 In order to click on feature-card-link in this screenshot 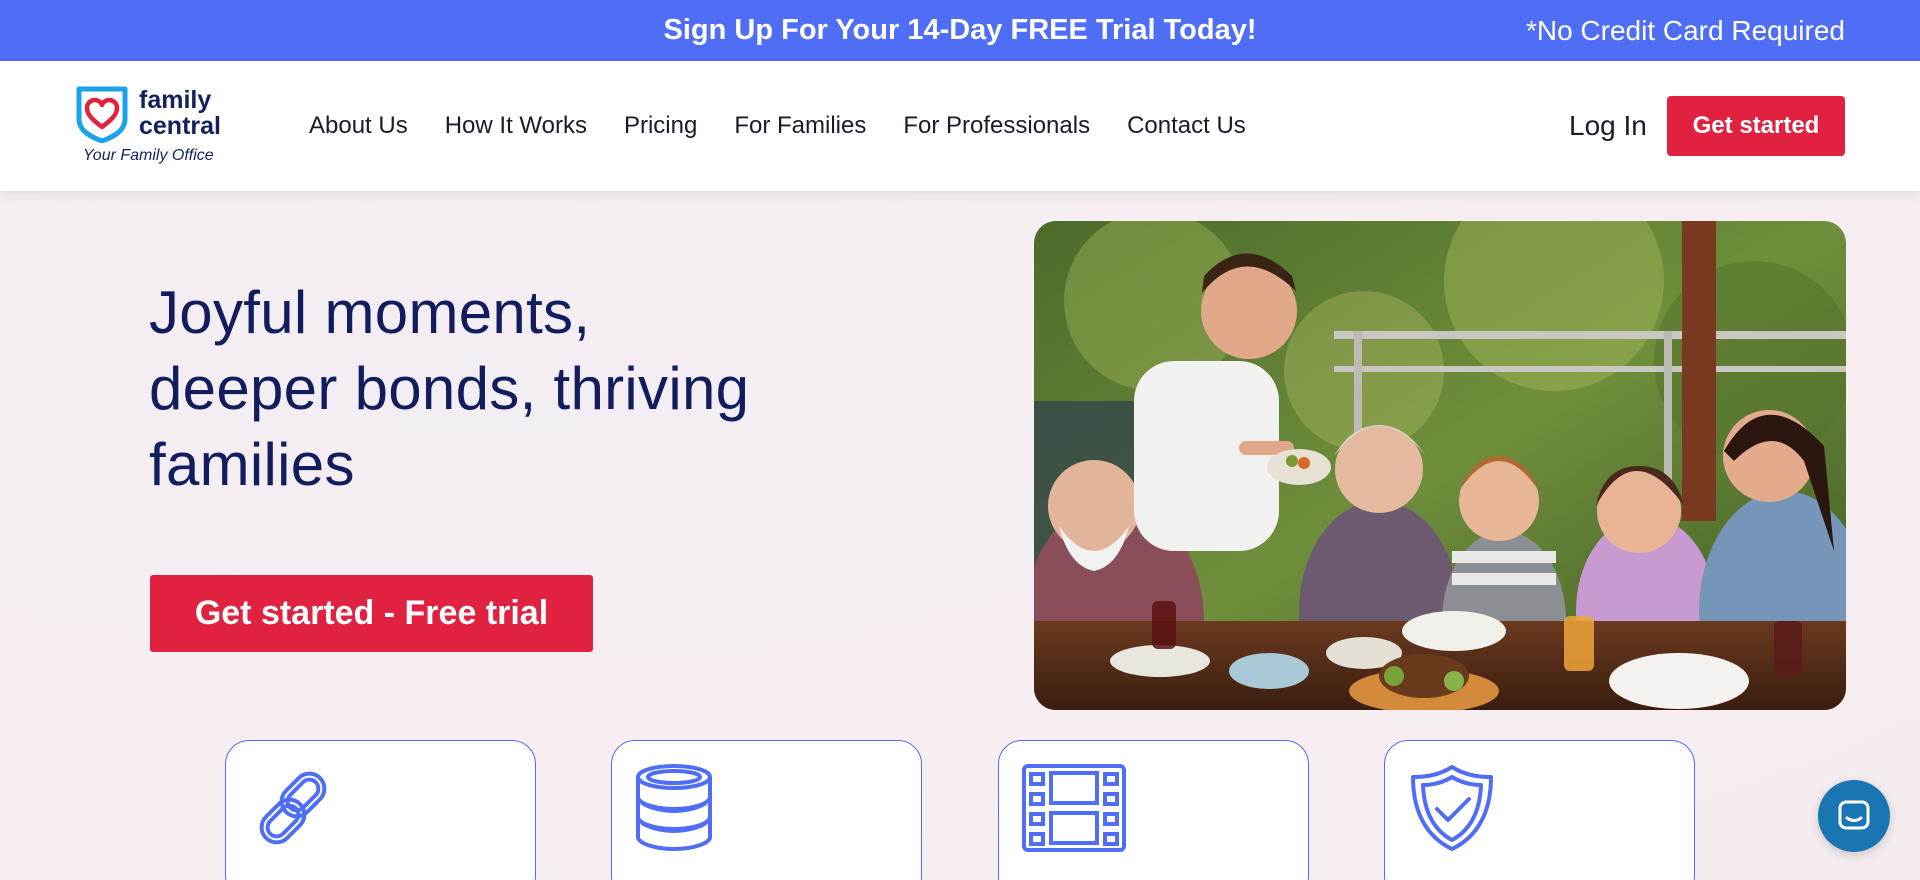, I will do `click(380, 810)`.